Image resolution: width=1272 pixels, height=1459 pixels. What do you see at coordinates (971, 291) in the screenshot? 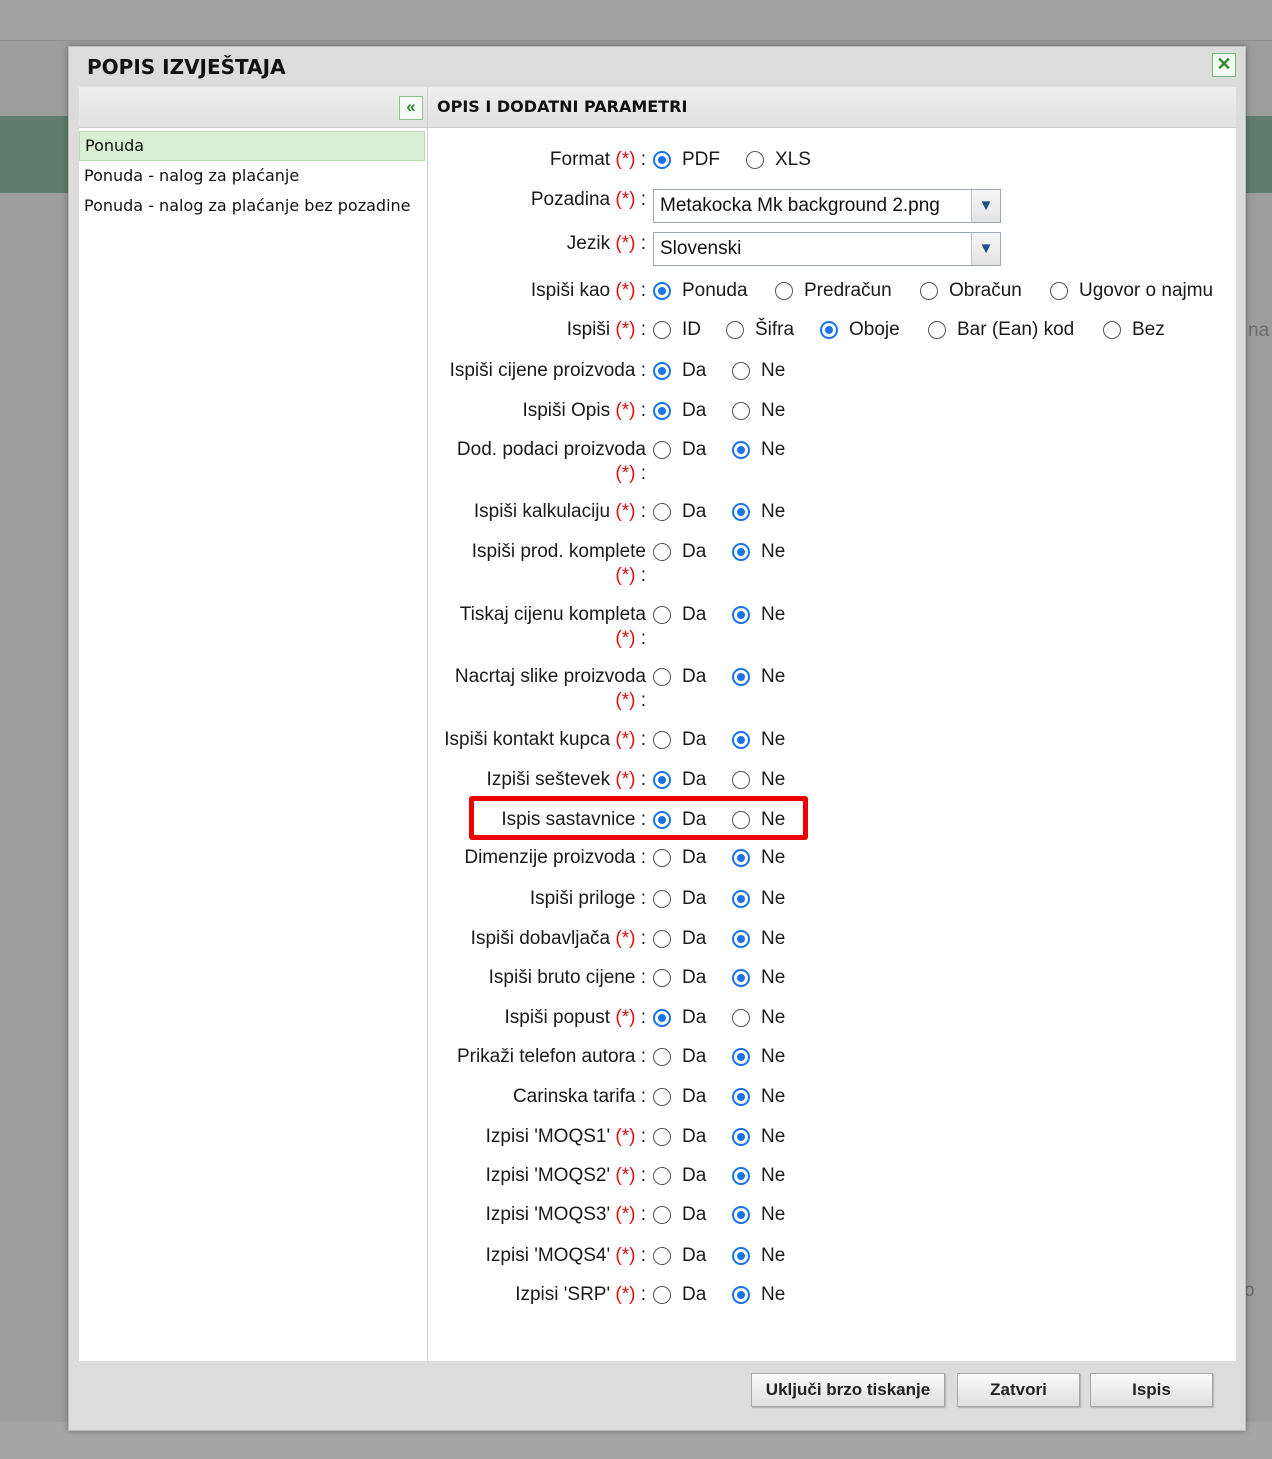
I see `radio-option: Obračun` at bounding box center [971, 291].